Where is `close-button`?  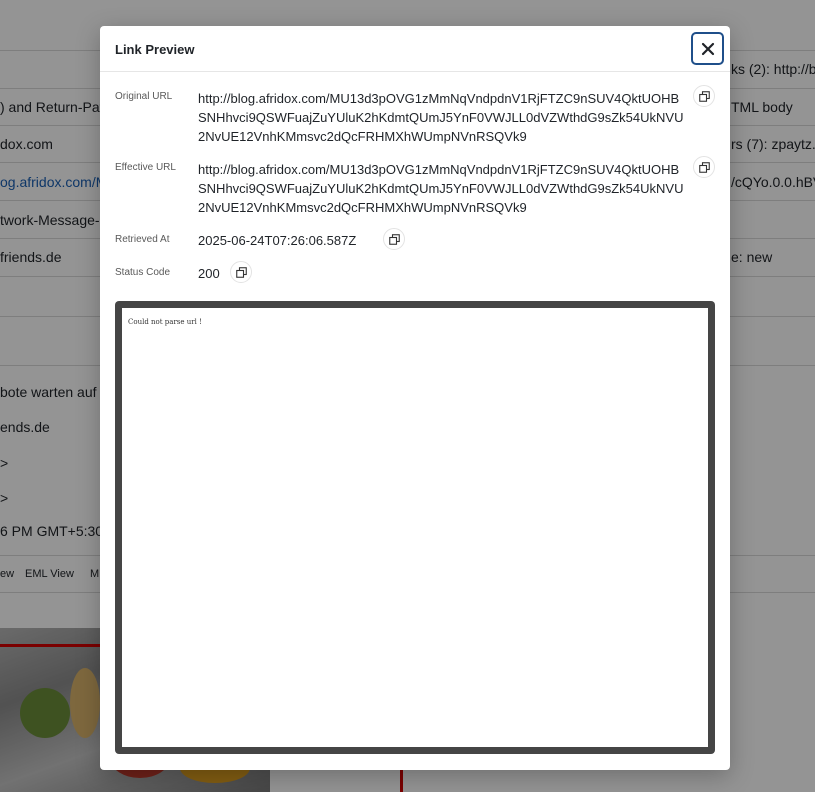 close-button is located at coordinates (707, 48).